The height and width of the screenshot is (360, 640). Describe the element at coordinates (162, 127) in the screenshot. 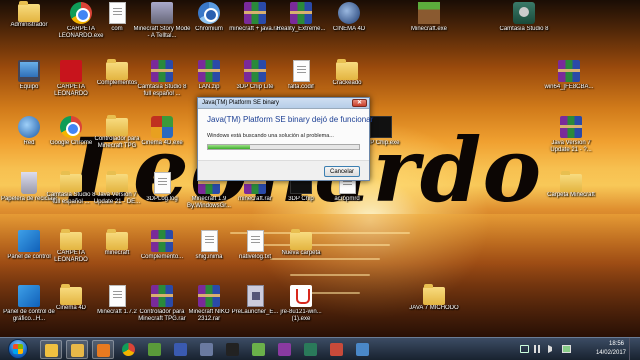

I see `camtasia-icon` at that location.